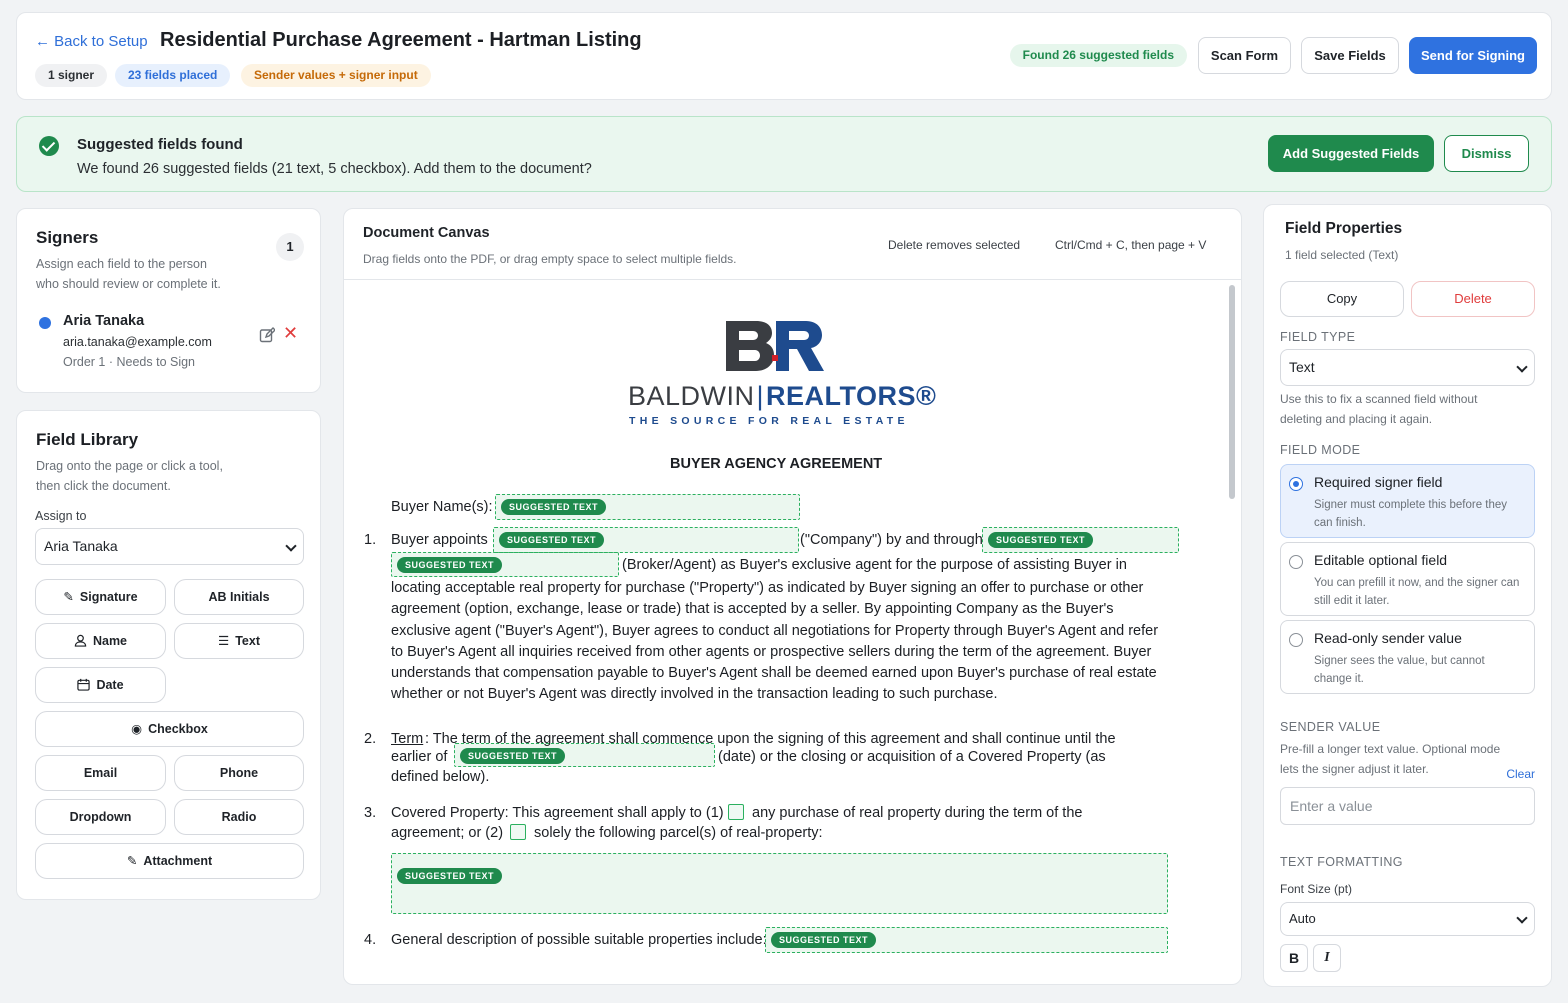 This screenshot has height=1003, width=1568. What do you see at coordinates (1486, 153) in the screenshot?
I see `dismiss-button: Dismiss` at bounding box center [1486, 153].